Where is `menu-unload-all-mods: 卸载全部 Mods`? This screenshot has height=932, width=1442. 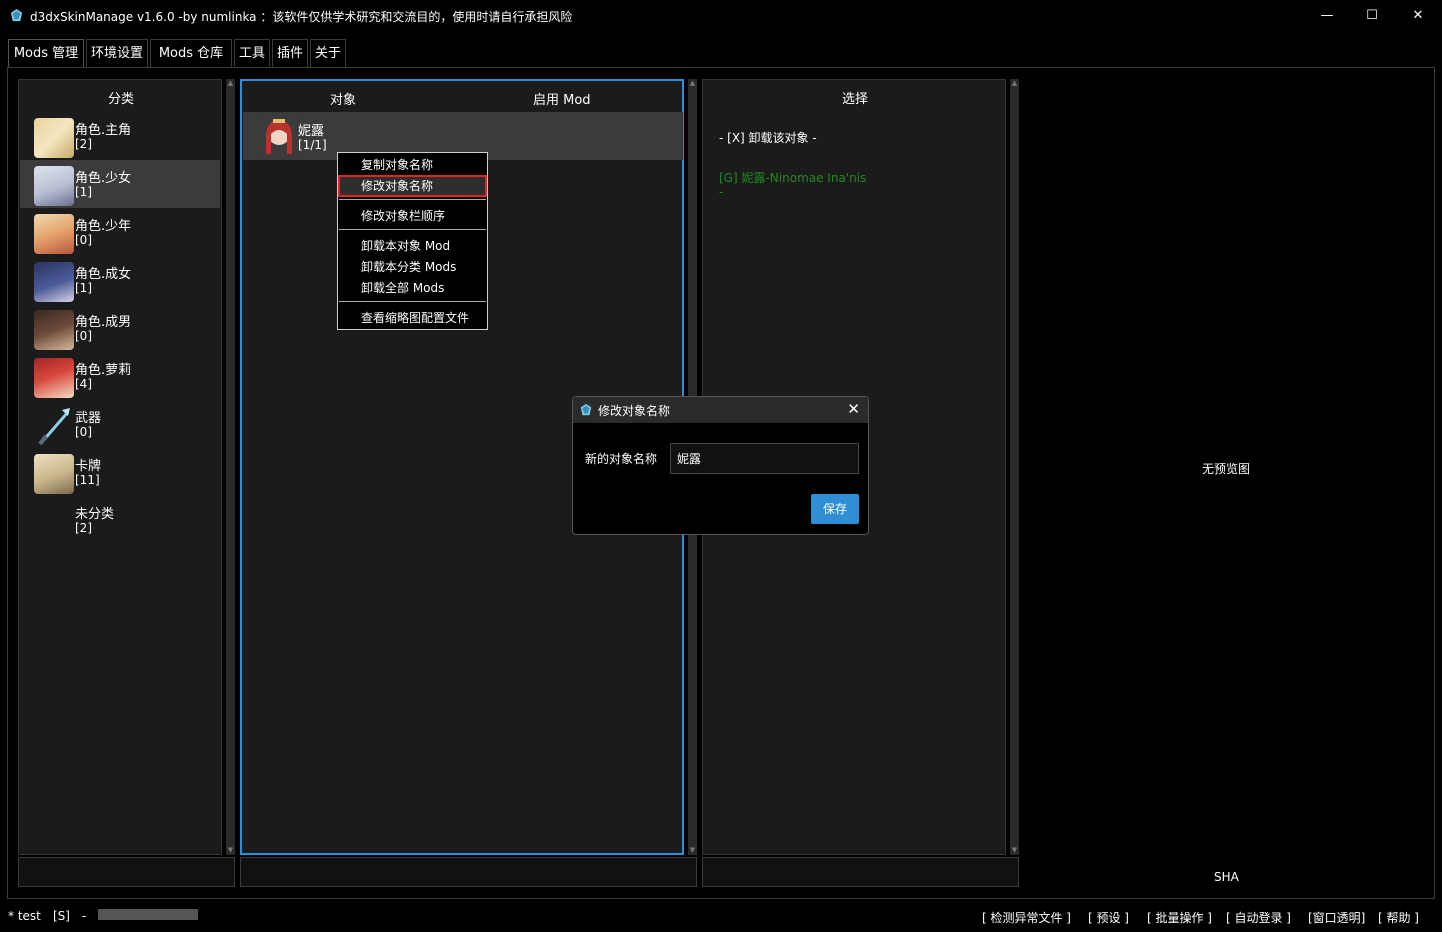 menu-unload-all-mods: 卸载全部 Mods is located at coordinates (412, 288).